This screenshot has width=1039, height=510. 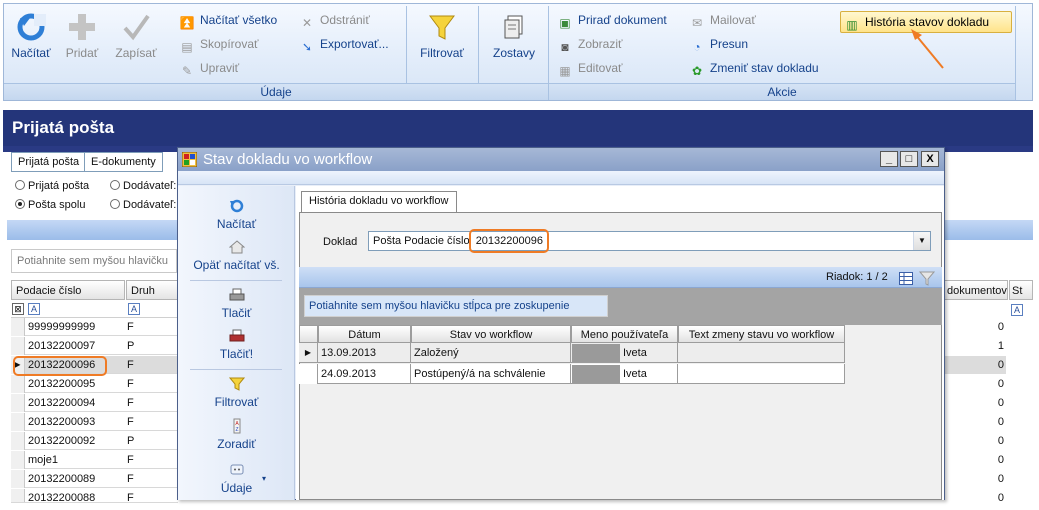 I want to click on mailovat-button: ✉ Mailovať, so click(x=722, y=20).